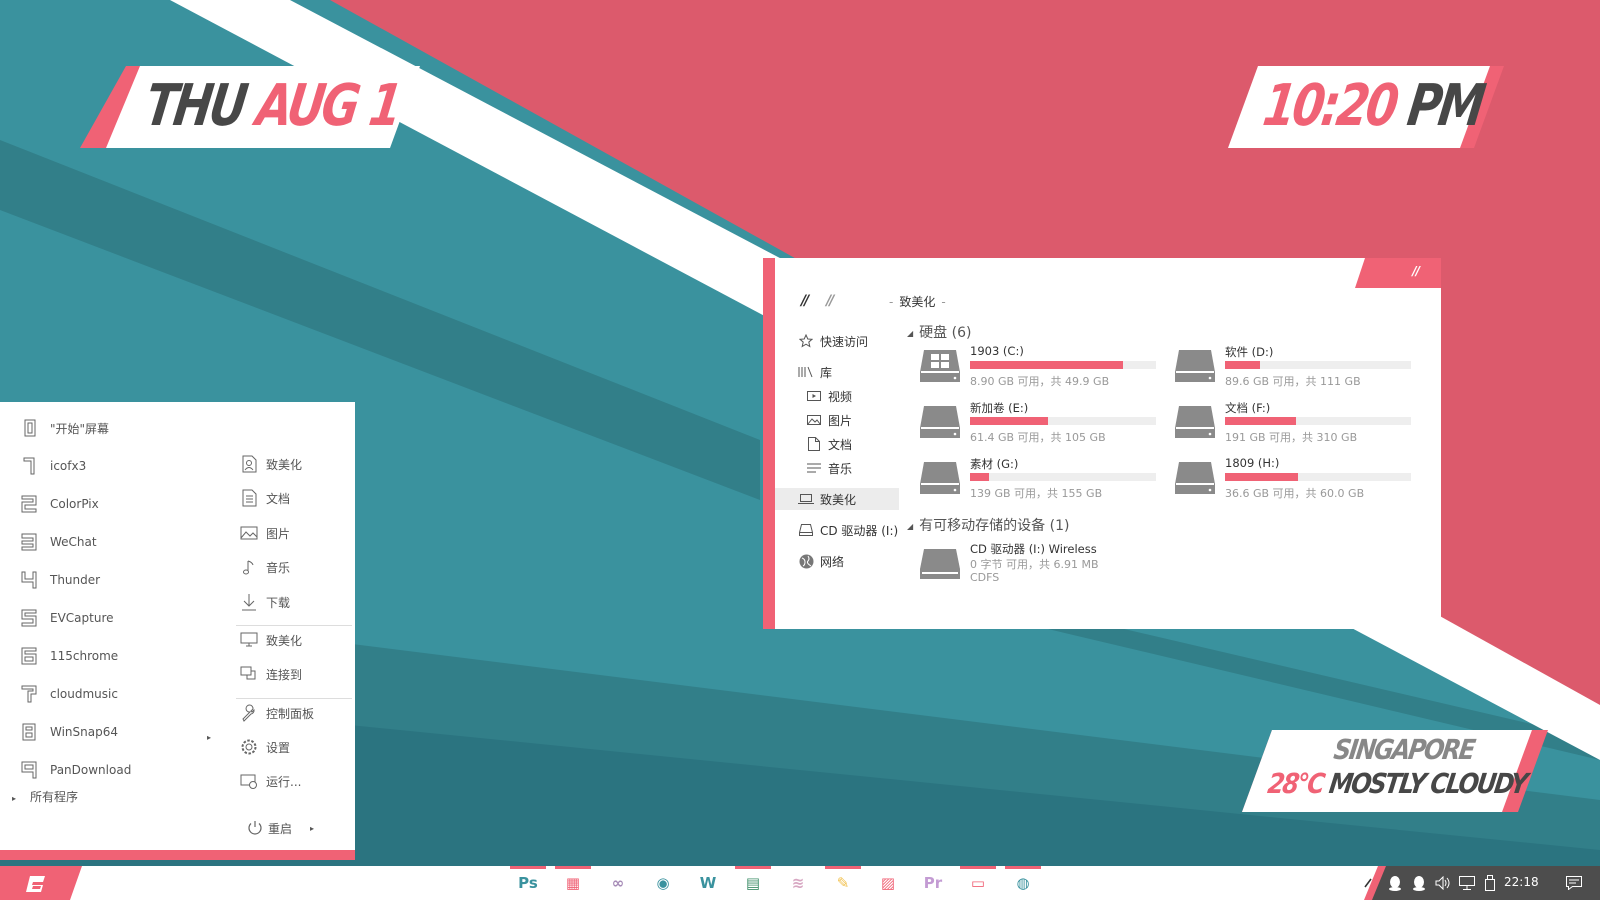 This screenshot has width=1600, height=900. What do you see at coordinates (209, 737) in the screenshot?
I see `winsnap-expand-arrow: ▸` at bounding box center [209, 737].